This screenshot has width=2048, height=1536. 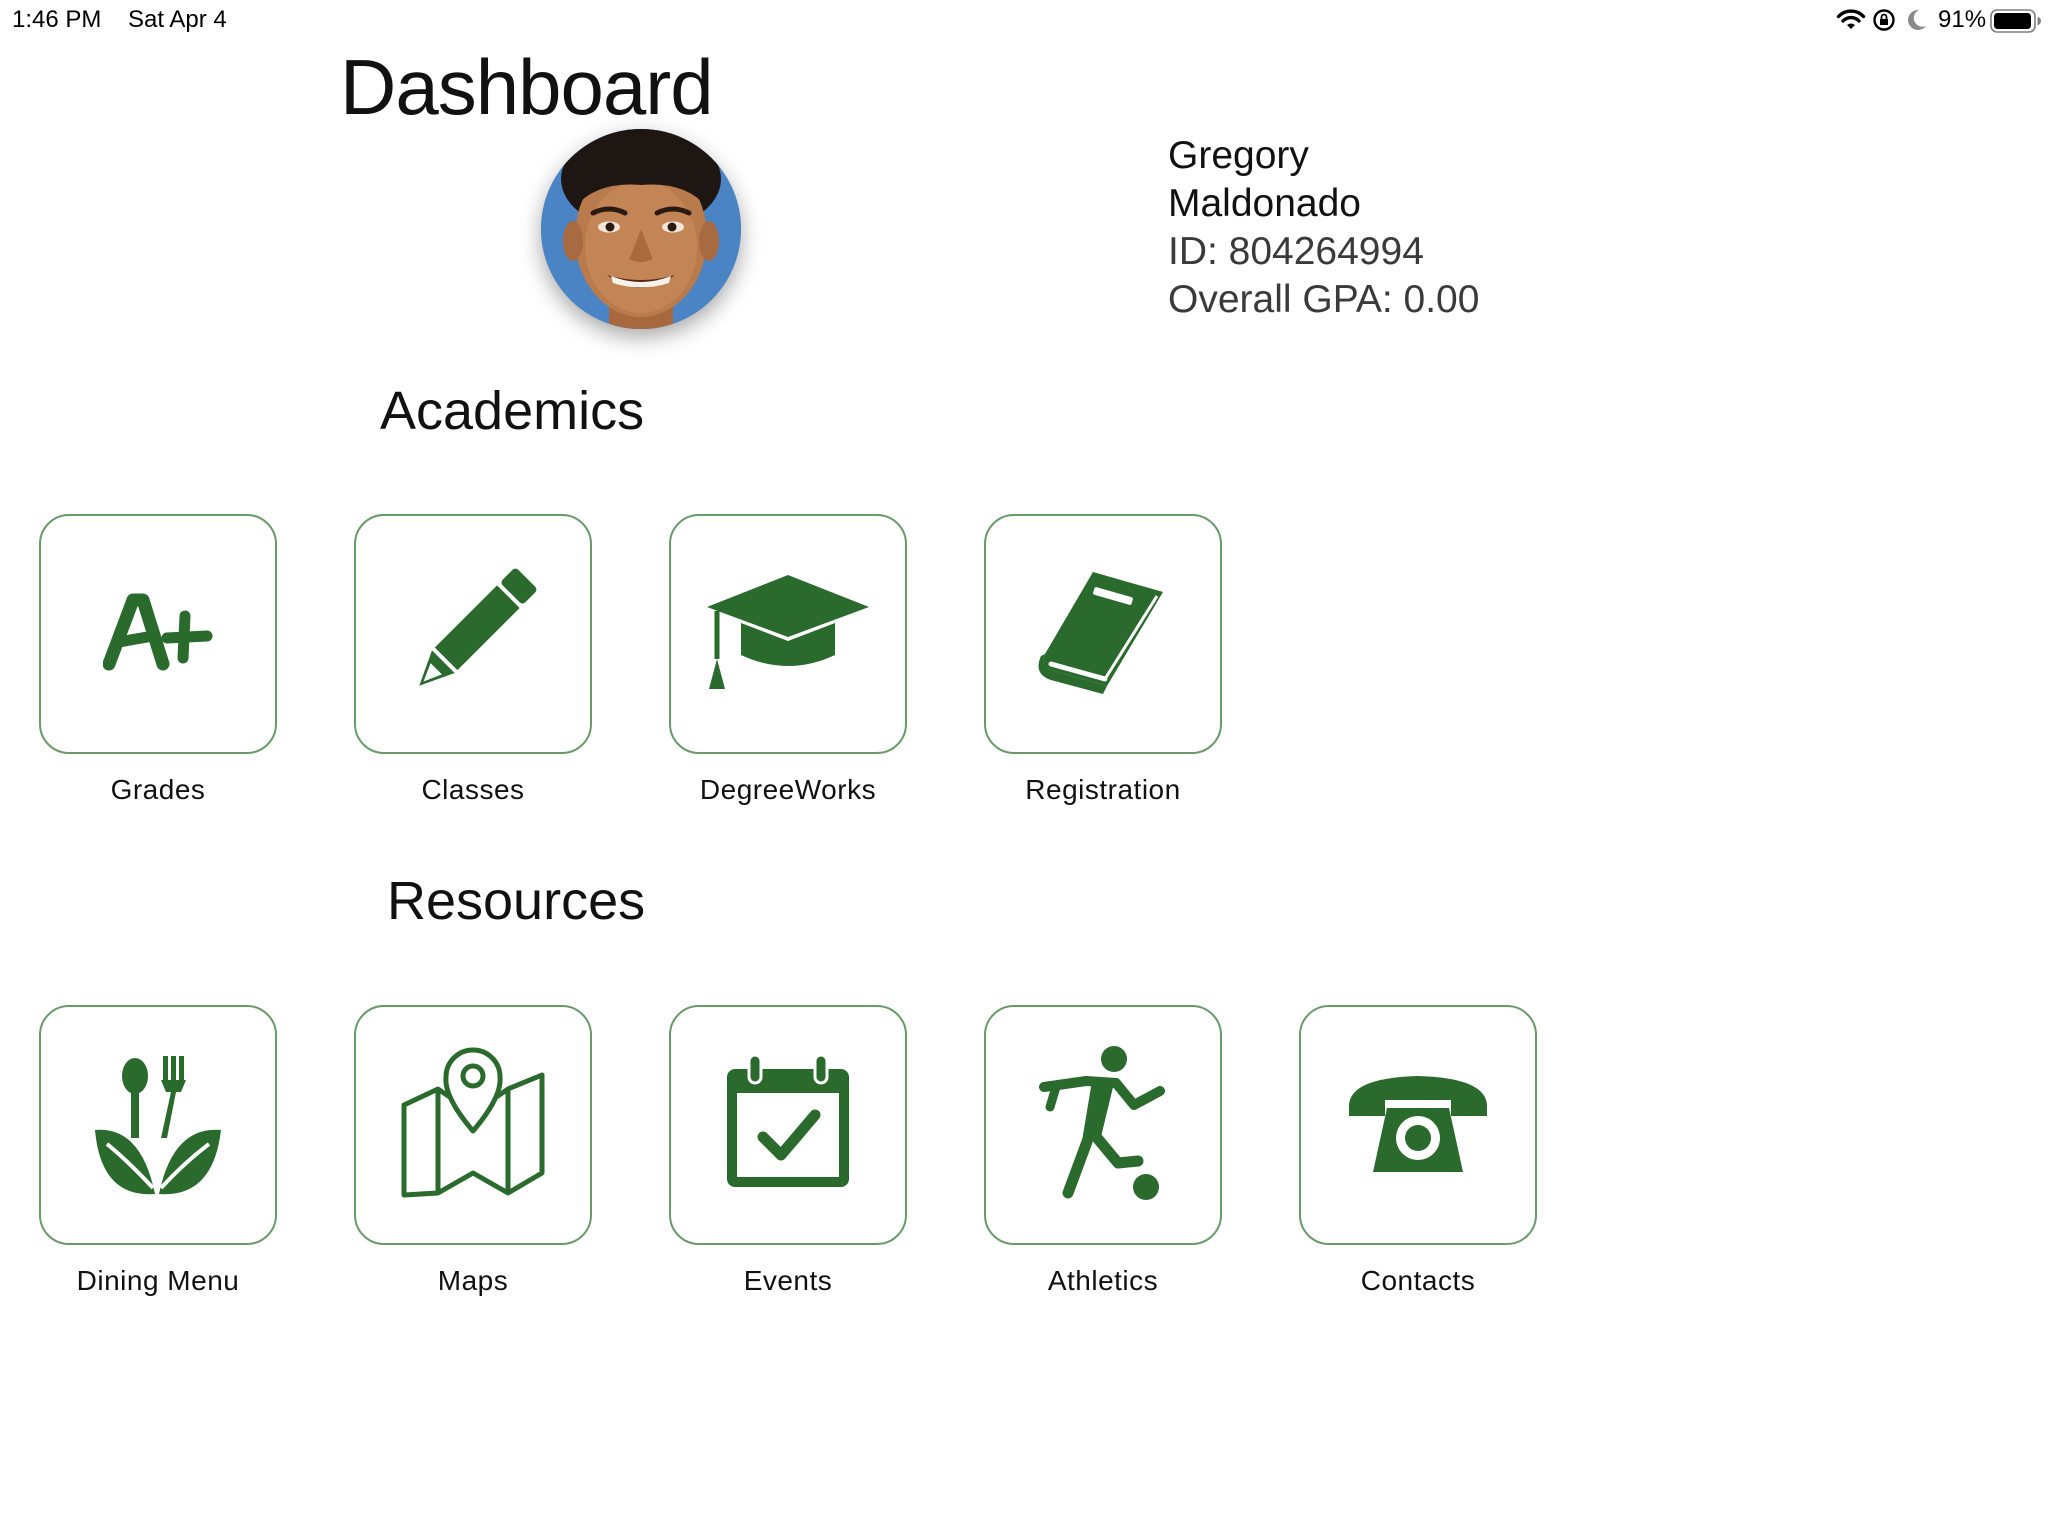 I want to click on book-icon, so click(x=1103, y=634).